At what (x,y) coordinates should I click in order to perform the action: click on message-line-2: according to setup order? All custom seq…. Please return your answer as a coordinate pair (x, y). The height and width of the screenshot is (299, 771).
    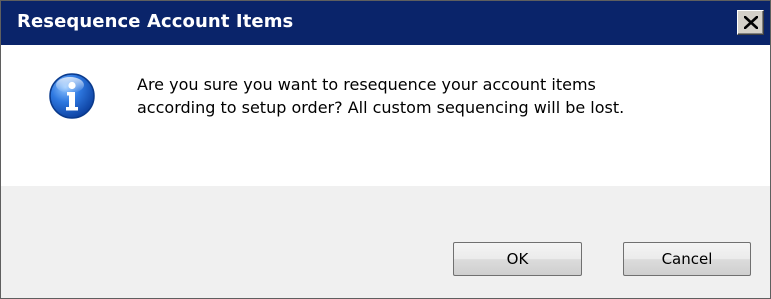
    Looking at the image, I should click on (381, 107).